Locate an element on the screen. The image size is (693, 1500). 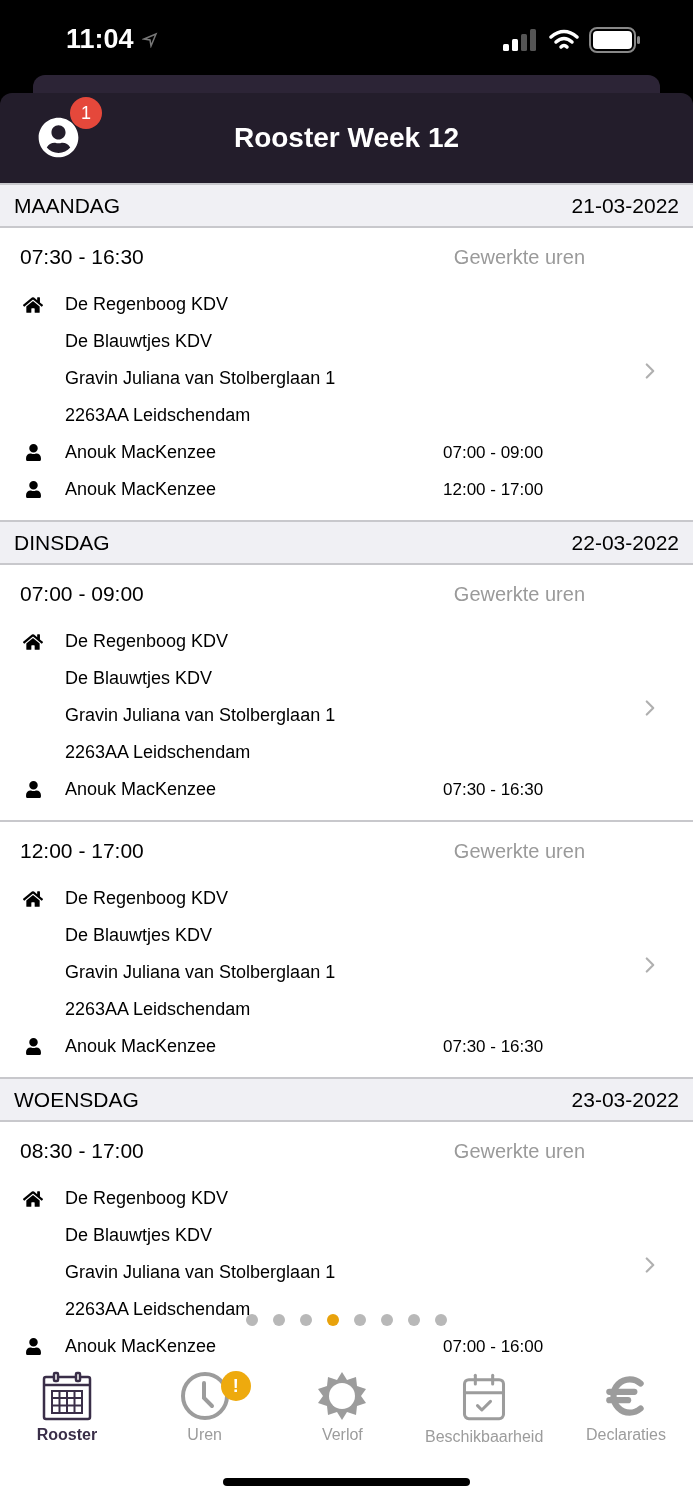
tab-button: Declaraties is located at coordinates (626, 1410).